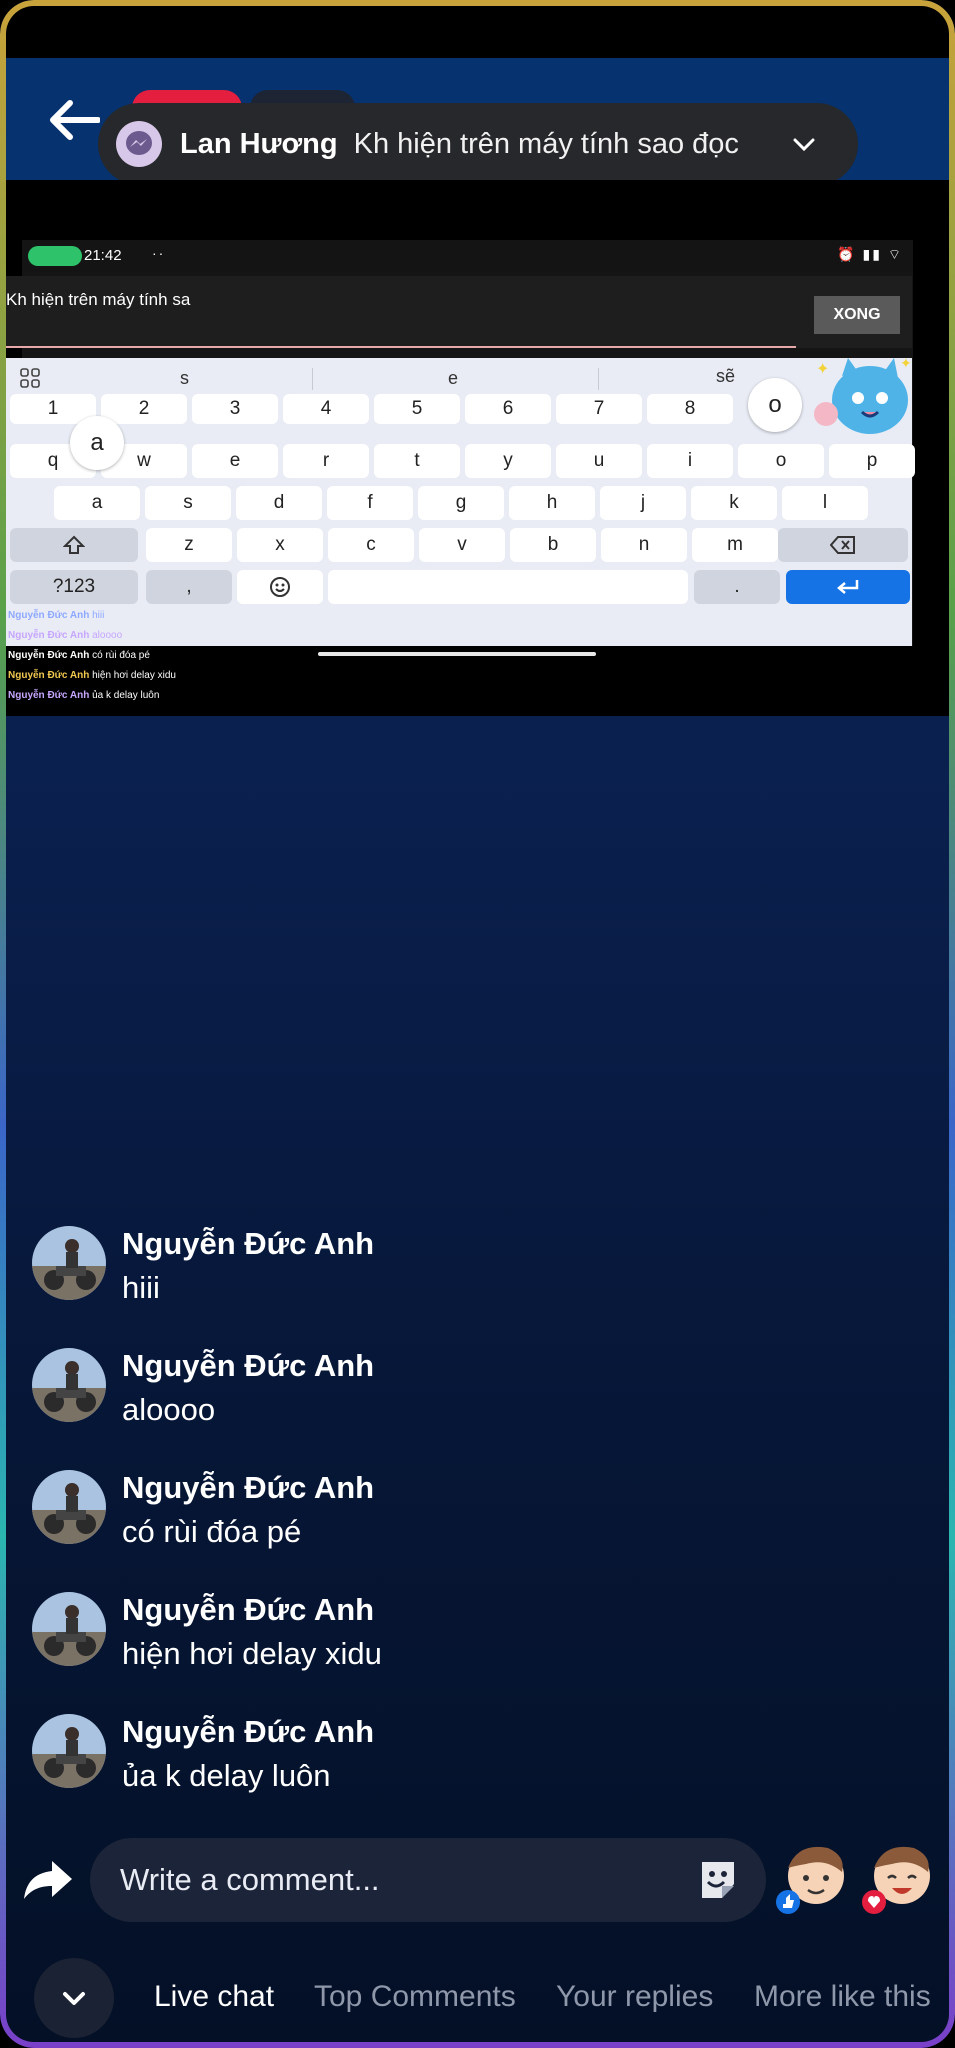 The width and height of the screenshot is (955, 2048). Describe the element at coordinates (472, 1272) in the screenshot. I see `comment-row: Nguyễn Đức Anh hiii` at that location.